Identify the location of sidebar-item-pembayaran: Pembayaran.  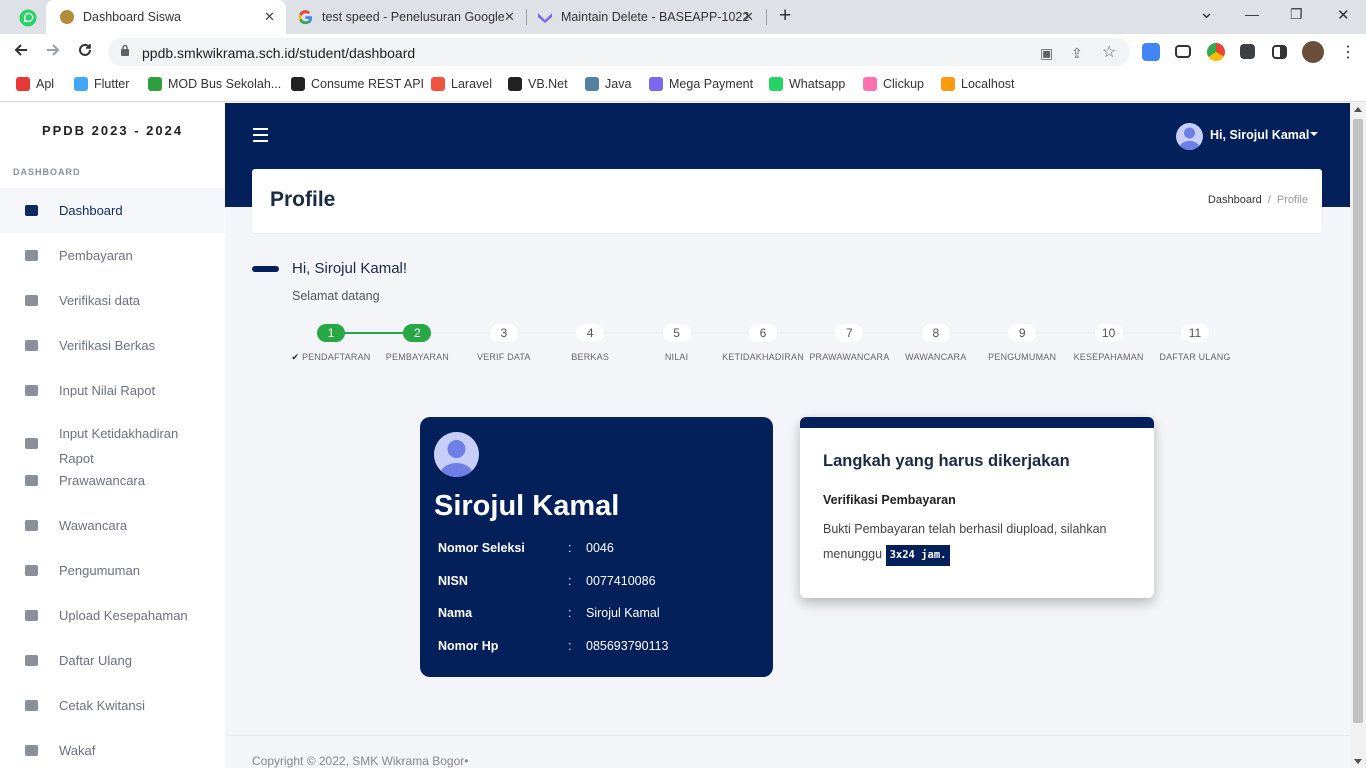
(112, 255).